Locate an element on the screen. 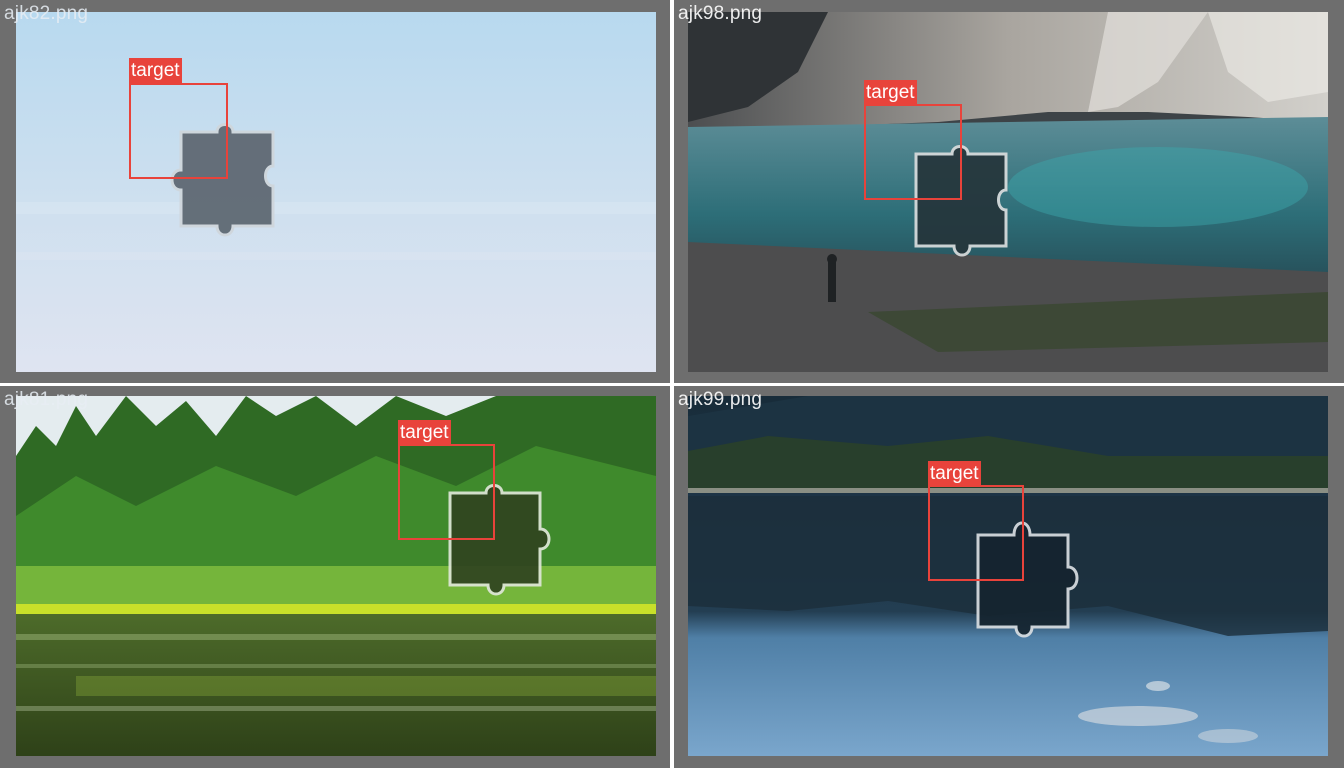 The image size is (1344, 768). filename-label: ajk82.png is located at coordinates (46, 13).